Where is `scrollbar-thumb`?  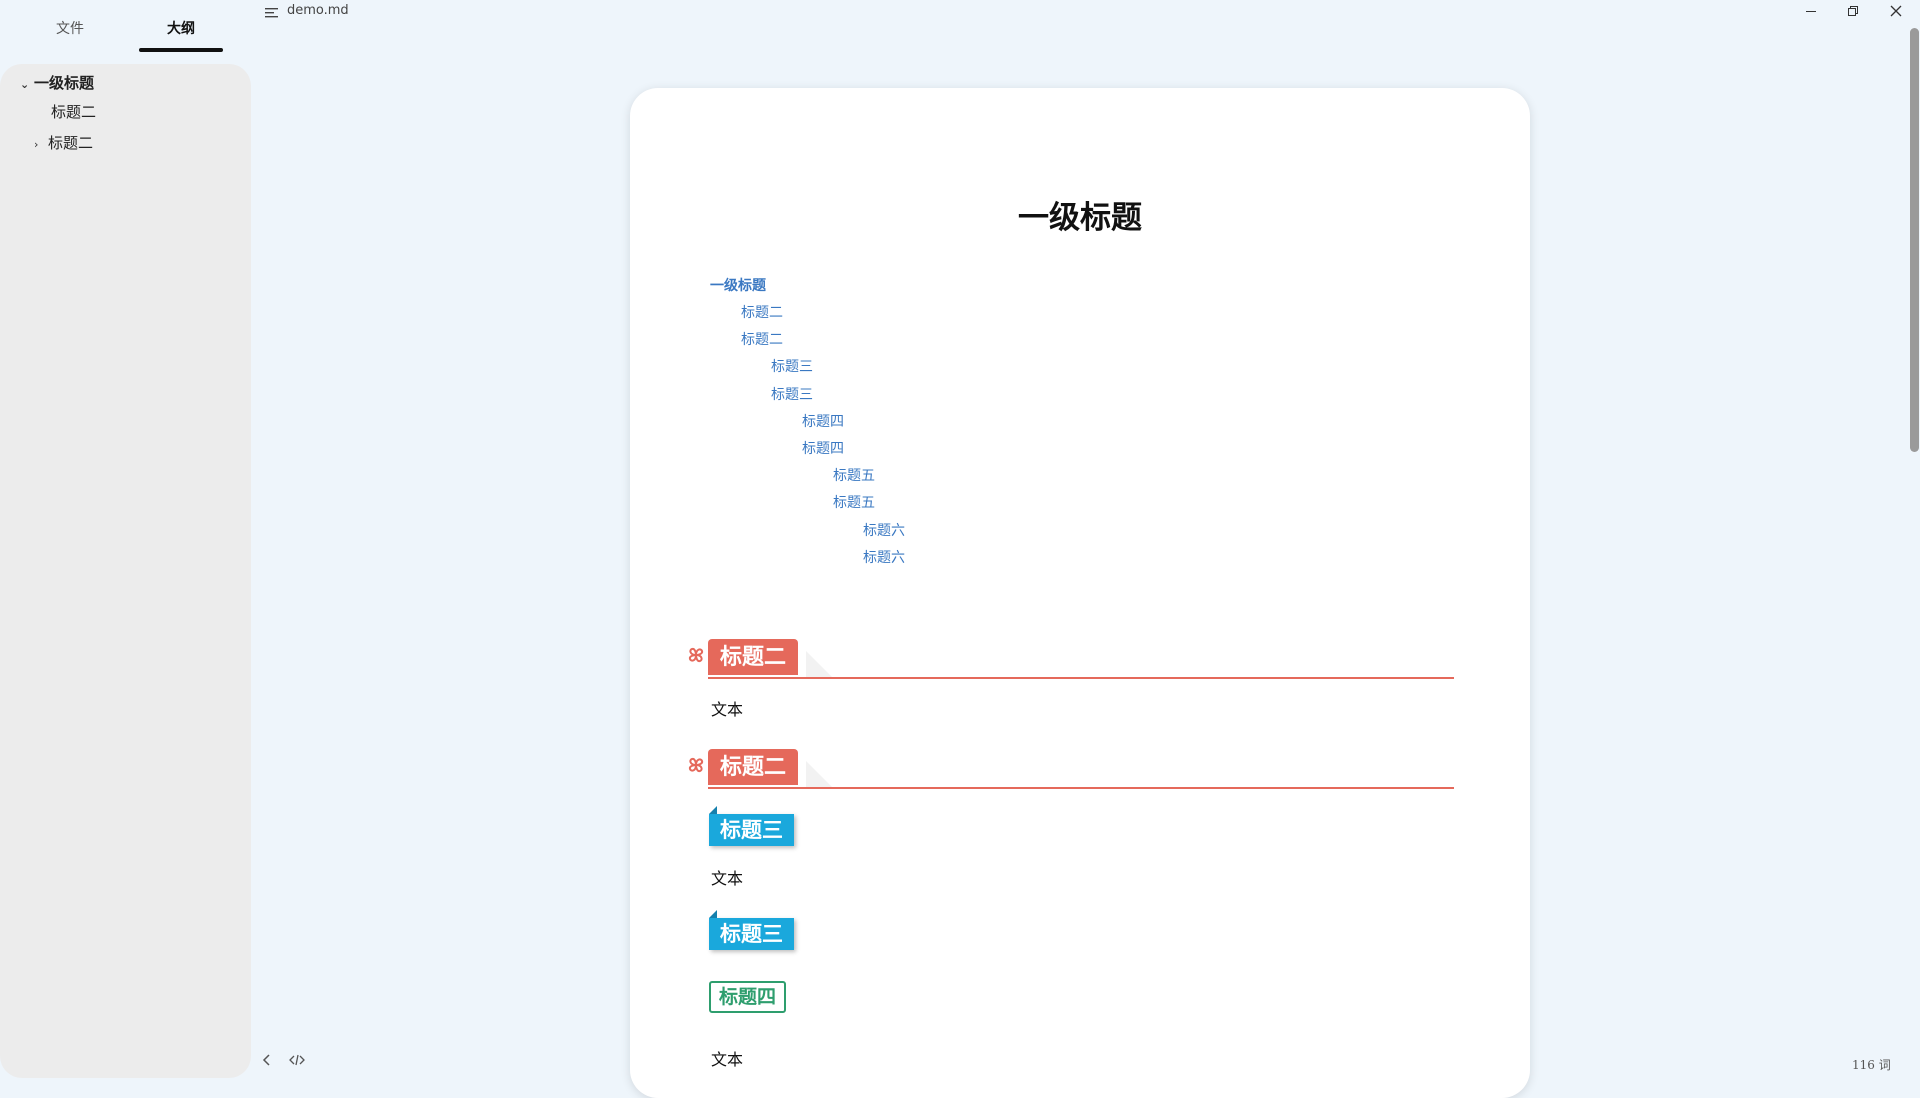
scrollbar-thumb is located at coordinates (1914, 240).